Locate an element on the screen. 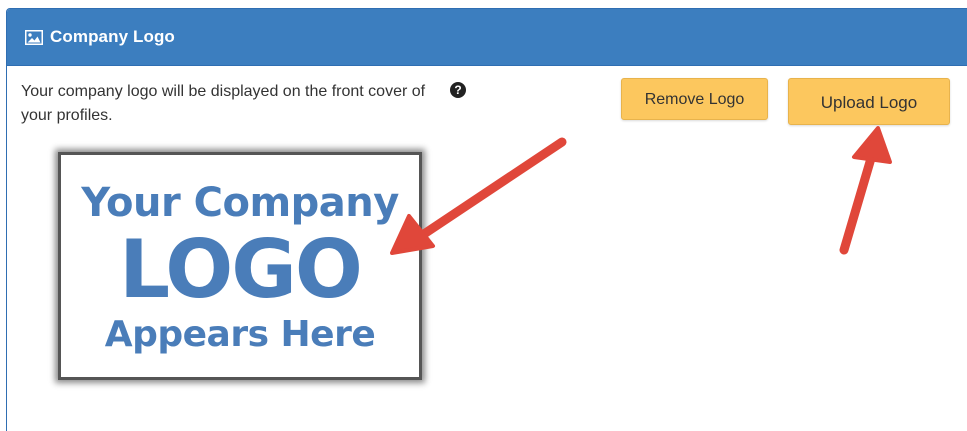 This screenshot has height=431, width=967. upload-logo-button: Upload Logo is located at coordinates (869, 101).